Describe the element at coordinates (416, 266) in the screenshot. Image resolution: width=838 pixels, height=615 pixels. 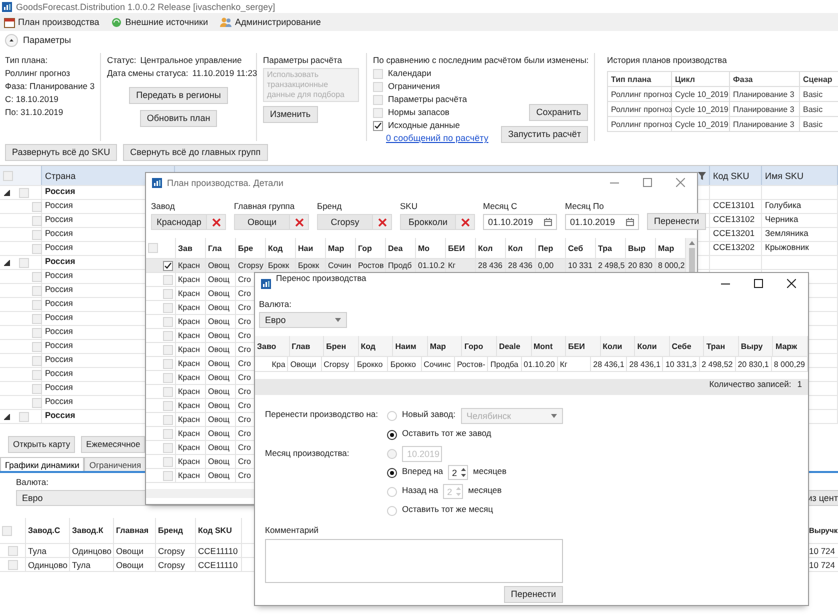
I see `selected-row: Красн Овощ Cropsy Брокк Брокк Сочин Ростов Продб 01.10.2 Кг 28 436 28 436 0,00 10 331 2 498,5 20 830 8 000,2` at that location.